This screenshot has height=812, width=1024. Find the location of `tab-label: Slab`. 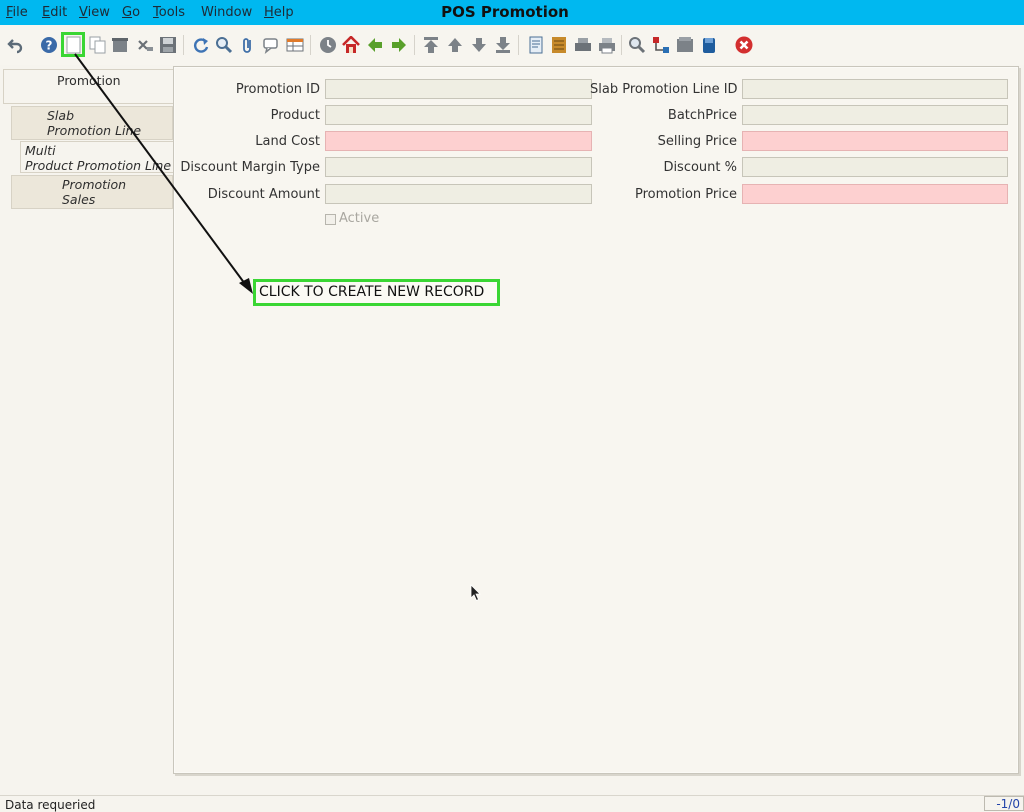

tab-label: Slab is located at coordinates (61, 115).